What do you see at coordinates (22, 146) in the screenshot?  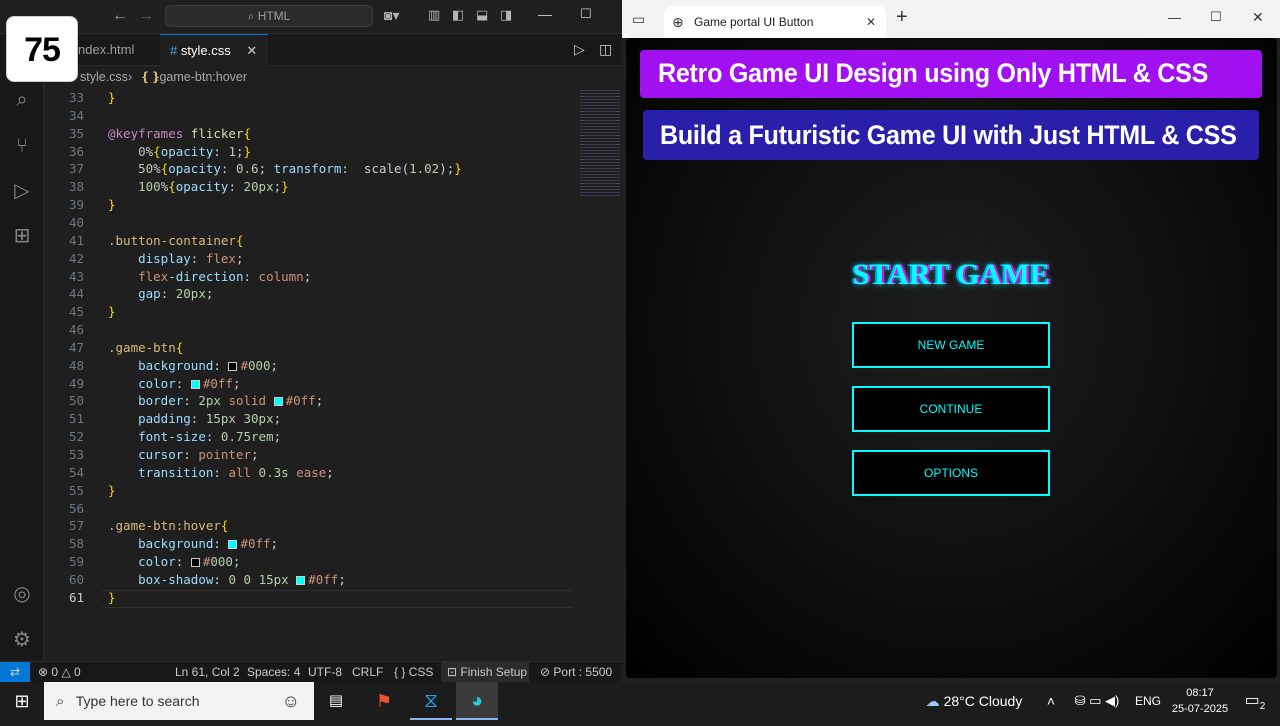 I see `source-control-icon: ⑂` at bounding box center [22, 146].